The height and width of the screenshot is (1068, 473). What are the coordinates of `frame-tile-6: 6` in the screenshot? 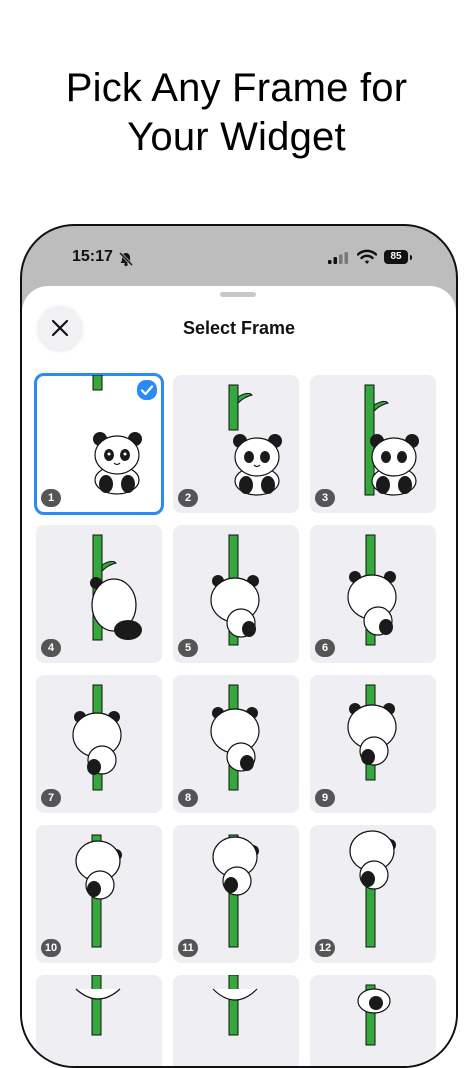 It's located at (373, 594).